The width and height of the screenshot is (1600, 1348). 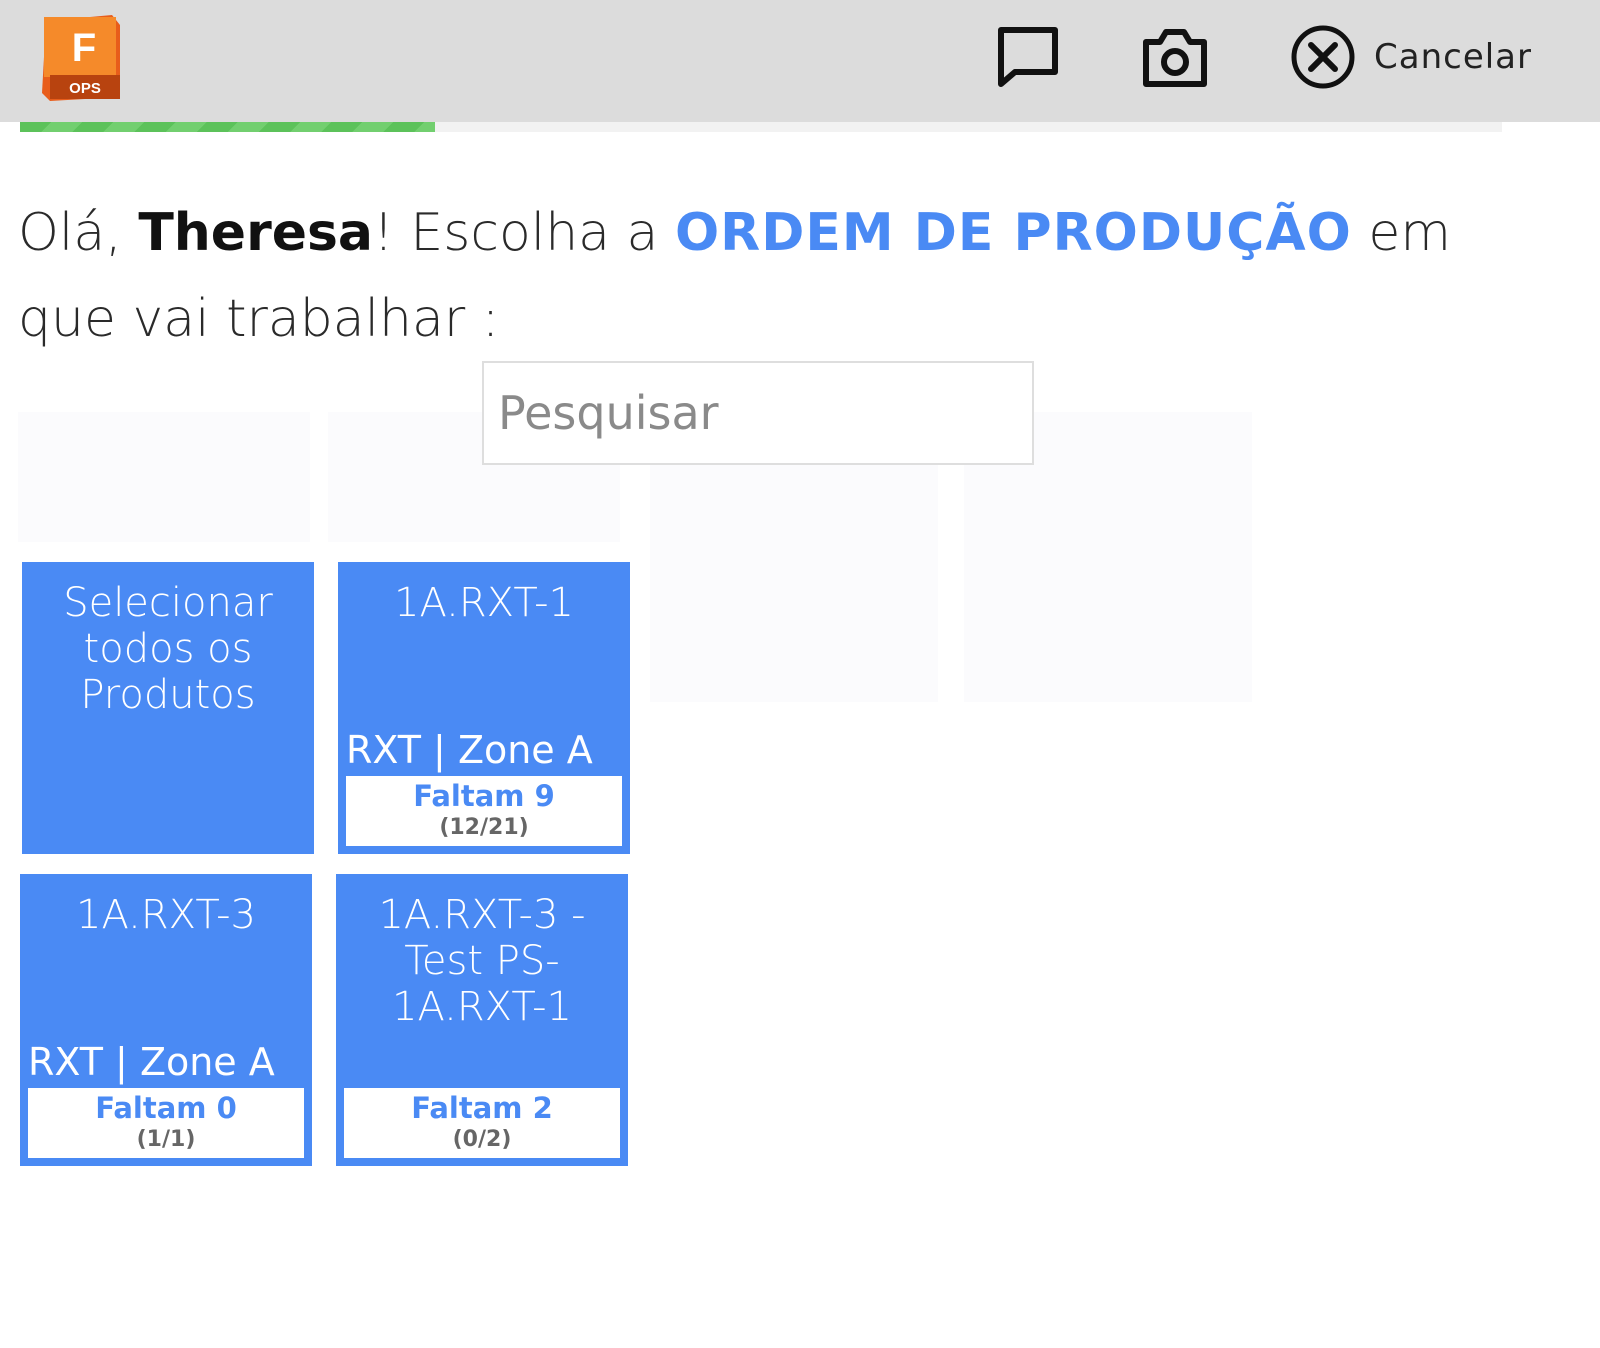 I want to click on cancel-label: Cancelar, so click(x=1453, y=57).